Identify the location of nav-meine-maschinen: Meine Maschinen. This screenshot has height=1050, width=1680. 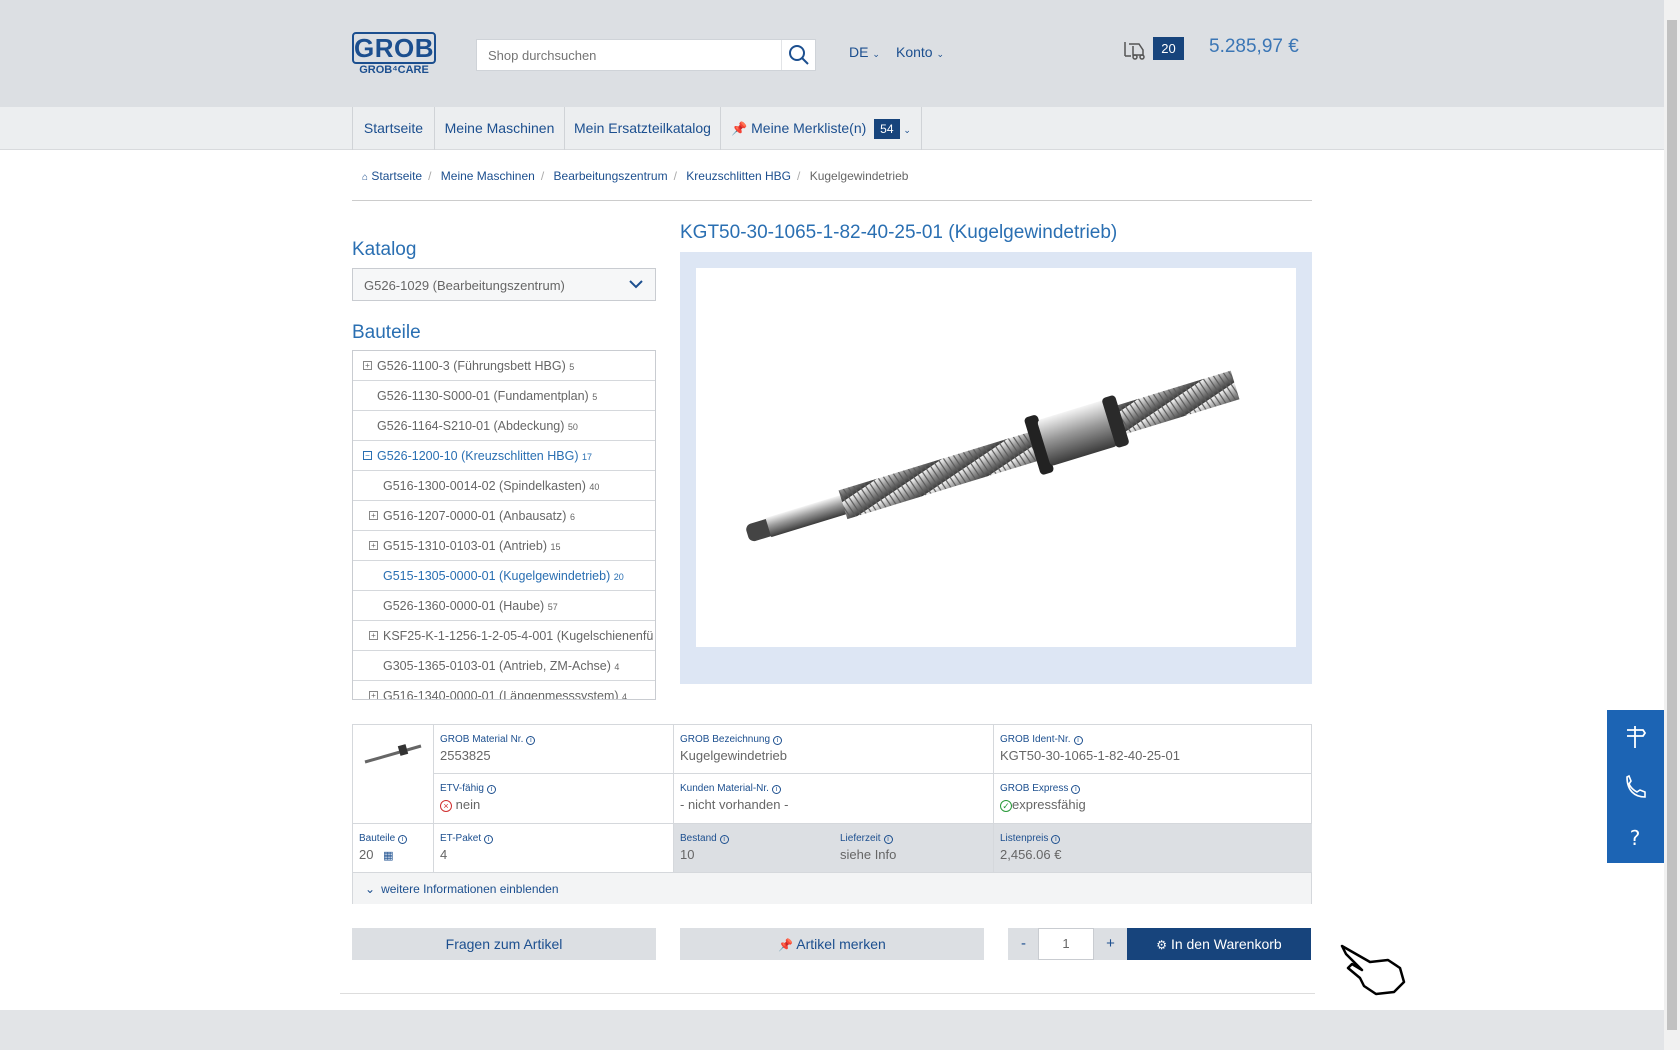
(499, 128).